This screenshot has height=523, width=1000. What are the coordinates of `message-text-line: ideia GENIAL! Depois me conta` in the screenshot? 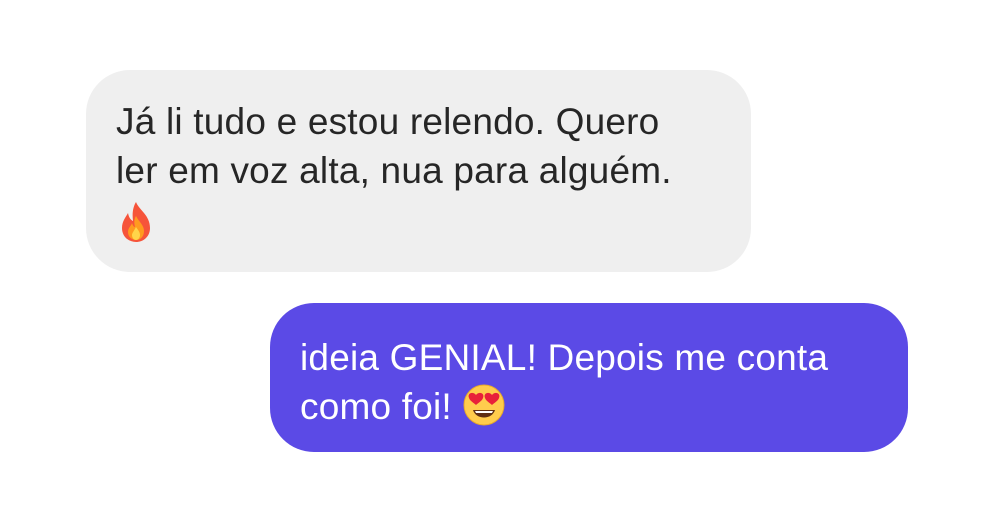 It's located at (564, 357).